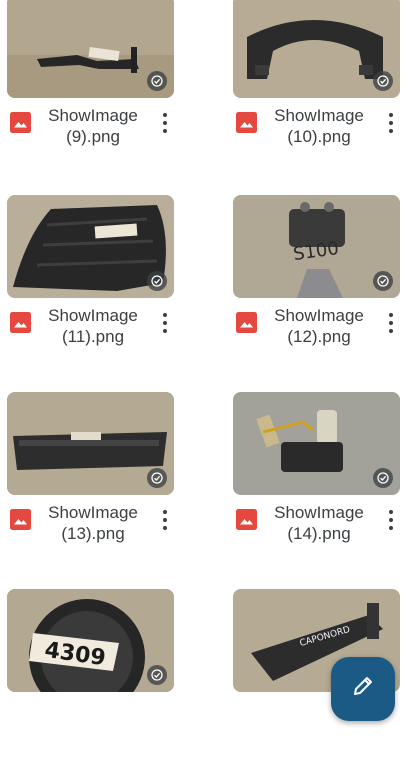  I want to click on file-meta: ShowImage (13).png, so click(93, 524).